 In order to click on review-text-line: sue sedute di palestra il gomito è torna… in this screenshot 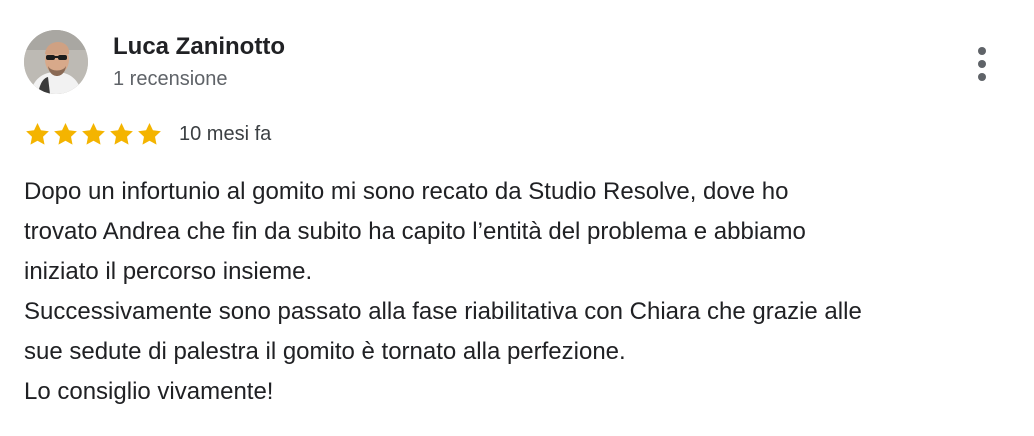, I will do `click(325, 351)`.